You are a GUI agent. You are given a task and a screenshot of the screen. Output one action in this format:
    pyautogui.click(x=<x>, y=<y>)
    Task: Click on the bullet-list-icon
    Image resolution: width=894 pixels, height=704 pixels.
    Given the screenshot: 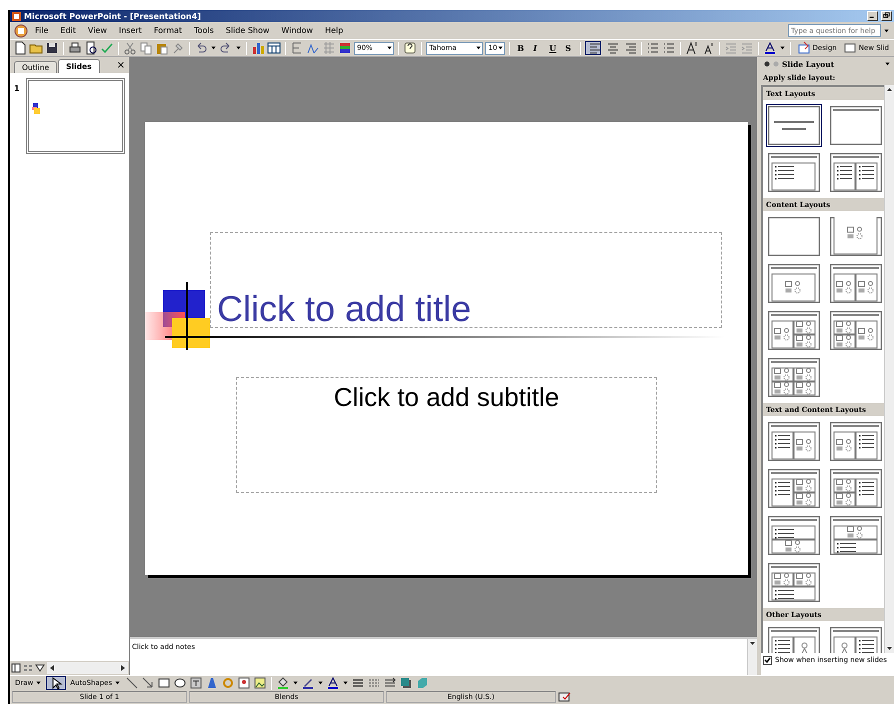 What is the action you would take?
    pyautogui.click(x=669, y=48)
    